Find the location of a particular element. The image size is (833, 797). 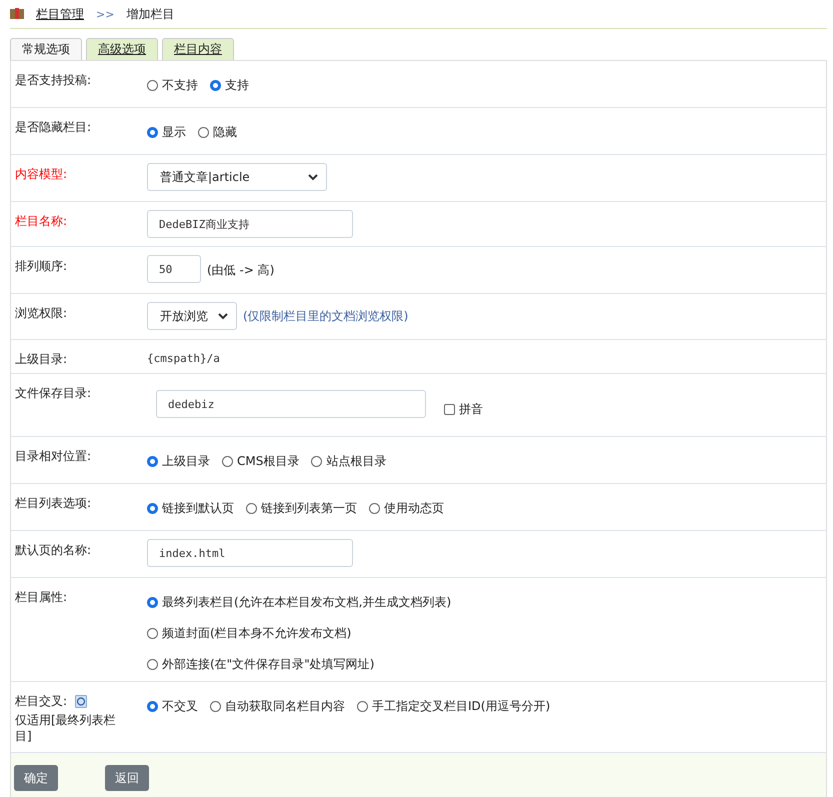

field-label: 栏目名称: is located at coordinates (41, 221).